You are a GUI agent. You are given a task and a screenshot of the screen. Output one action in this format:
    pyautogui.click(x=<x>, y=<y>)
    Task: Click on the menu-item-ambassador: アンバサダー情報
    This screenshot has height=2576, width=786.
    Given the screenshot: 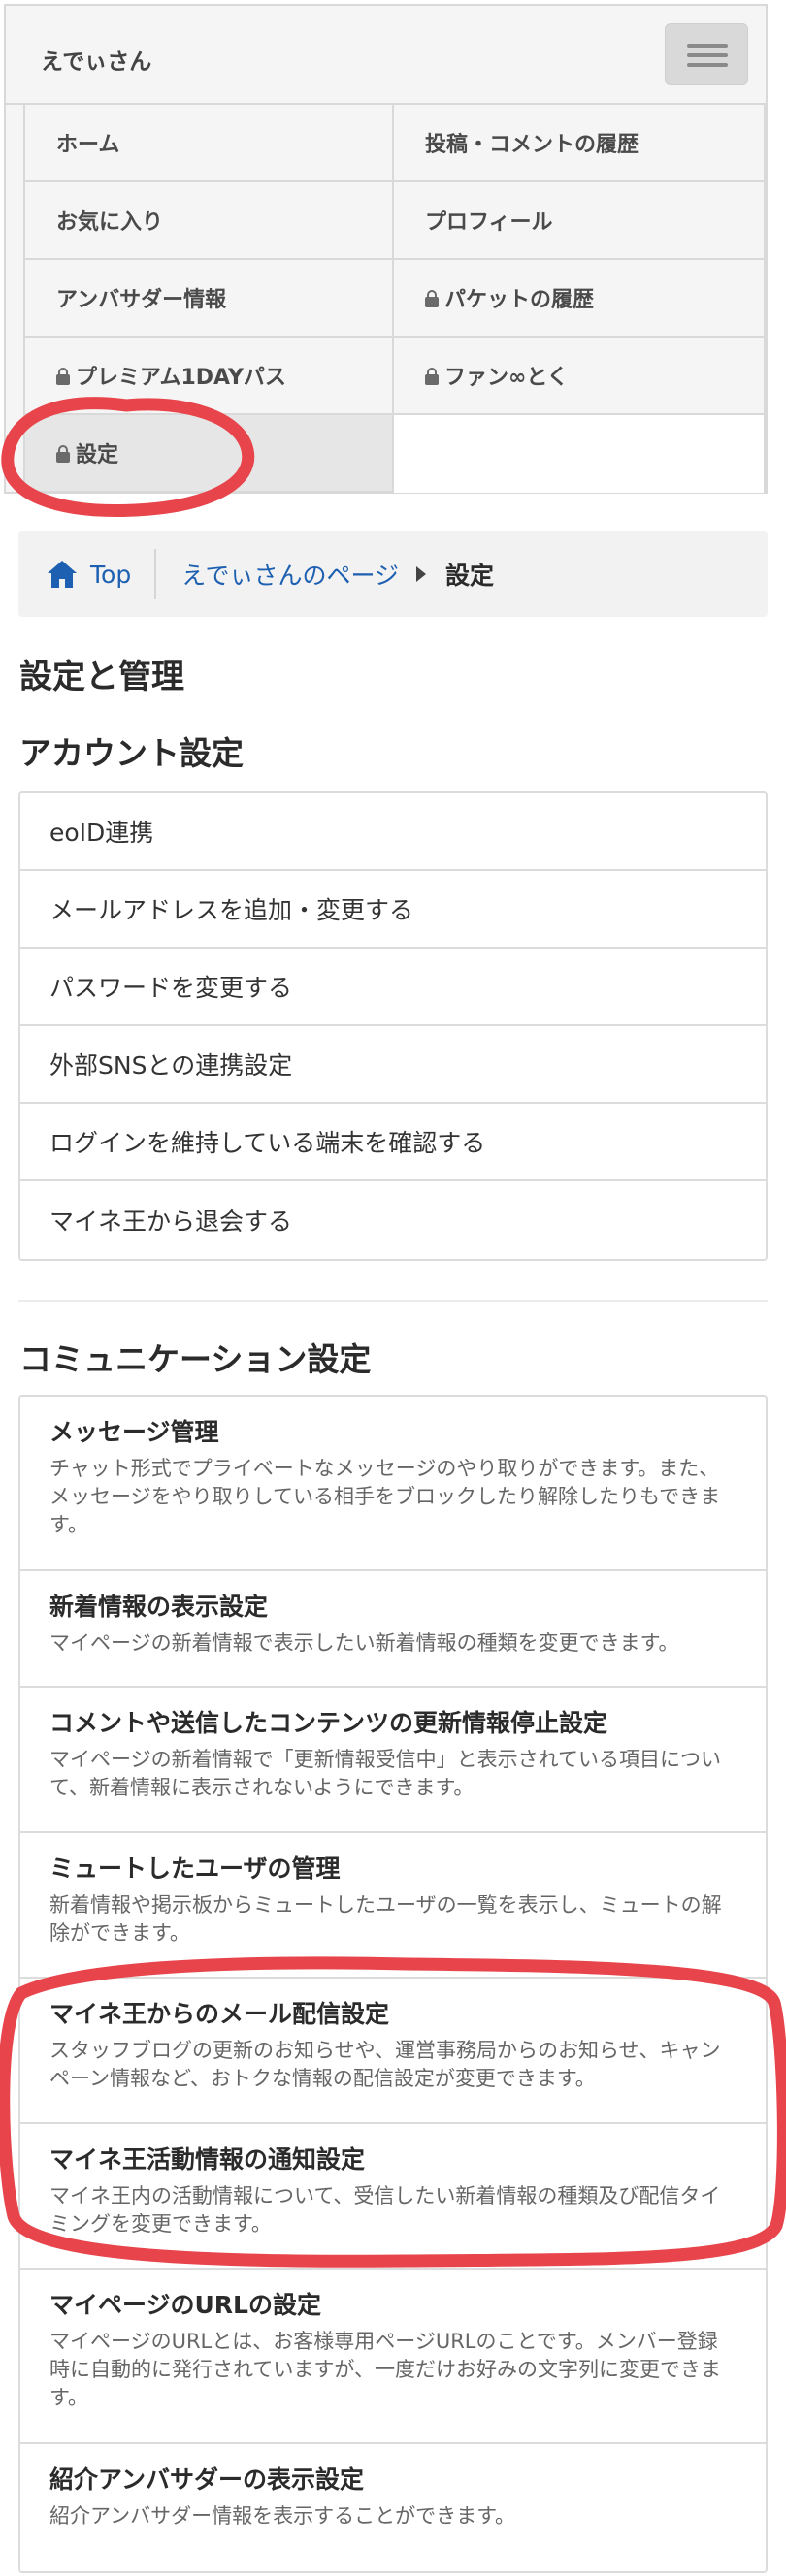 What is the action you would take?
    pyautogui.click(x=208, y=299)
    